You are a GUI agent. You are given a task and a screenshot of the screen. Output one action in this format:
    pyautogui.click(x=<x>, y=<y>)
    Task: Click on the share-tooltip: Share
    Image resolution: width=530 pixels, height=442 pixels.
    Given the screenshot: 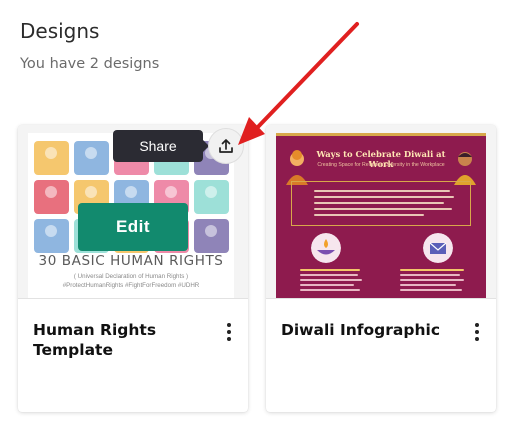 What is the action you would take?
    pyautogui.click(x=161, y=146)
    